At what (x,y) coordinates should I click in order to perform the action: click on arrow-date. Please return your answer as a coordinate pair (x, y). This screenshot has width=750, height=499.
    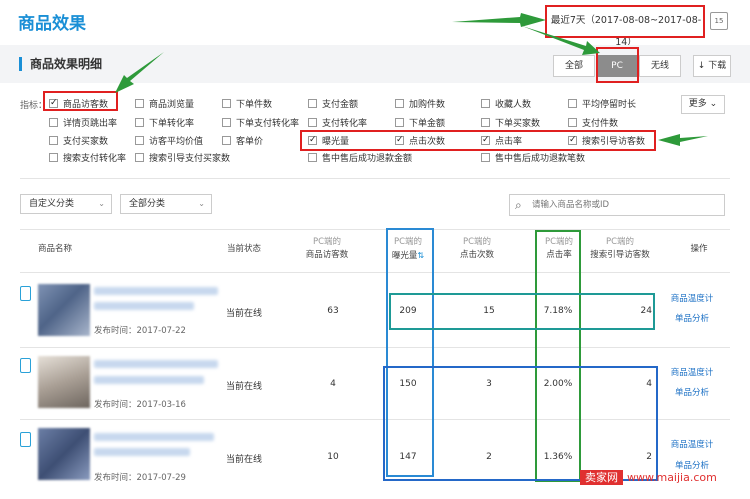
    Looking at the image, I should click on (499, 20).